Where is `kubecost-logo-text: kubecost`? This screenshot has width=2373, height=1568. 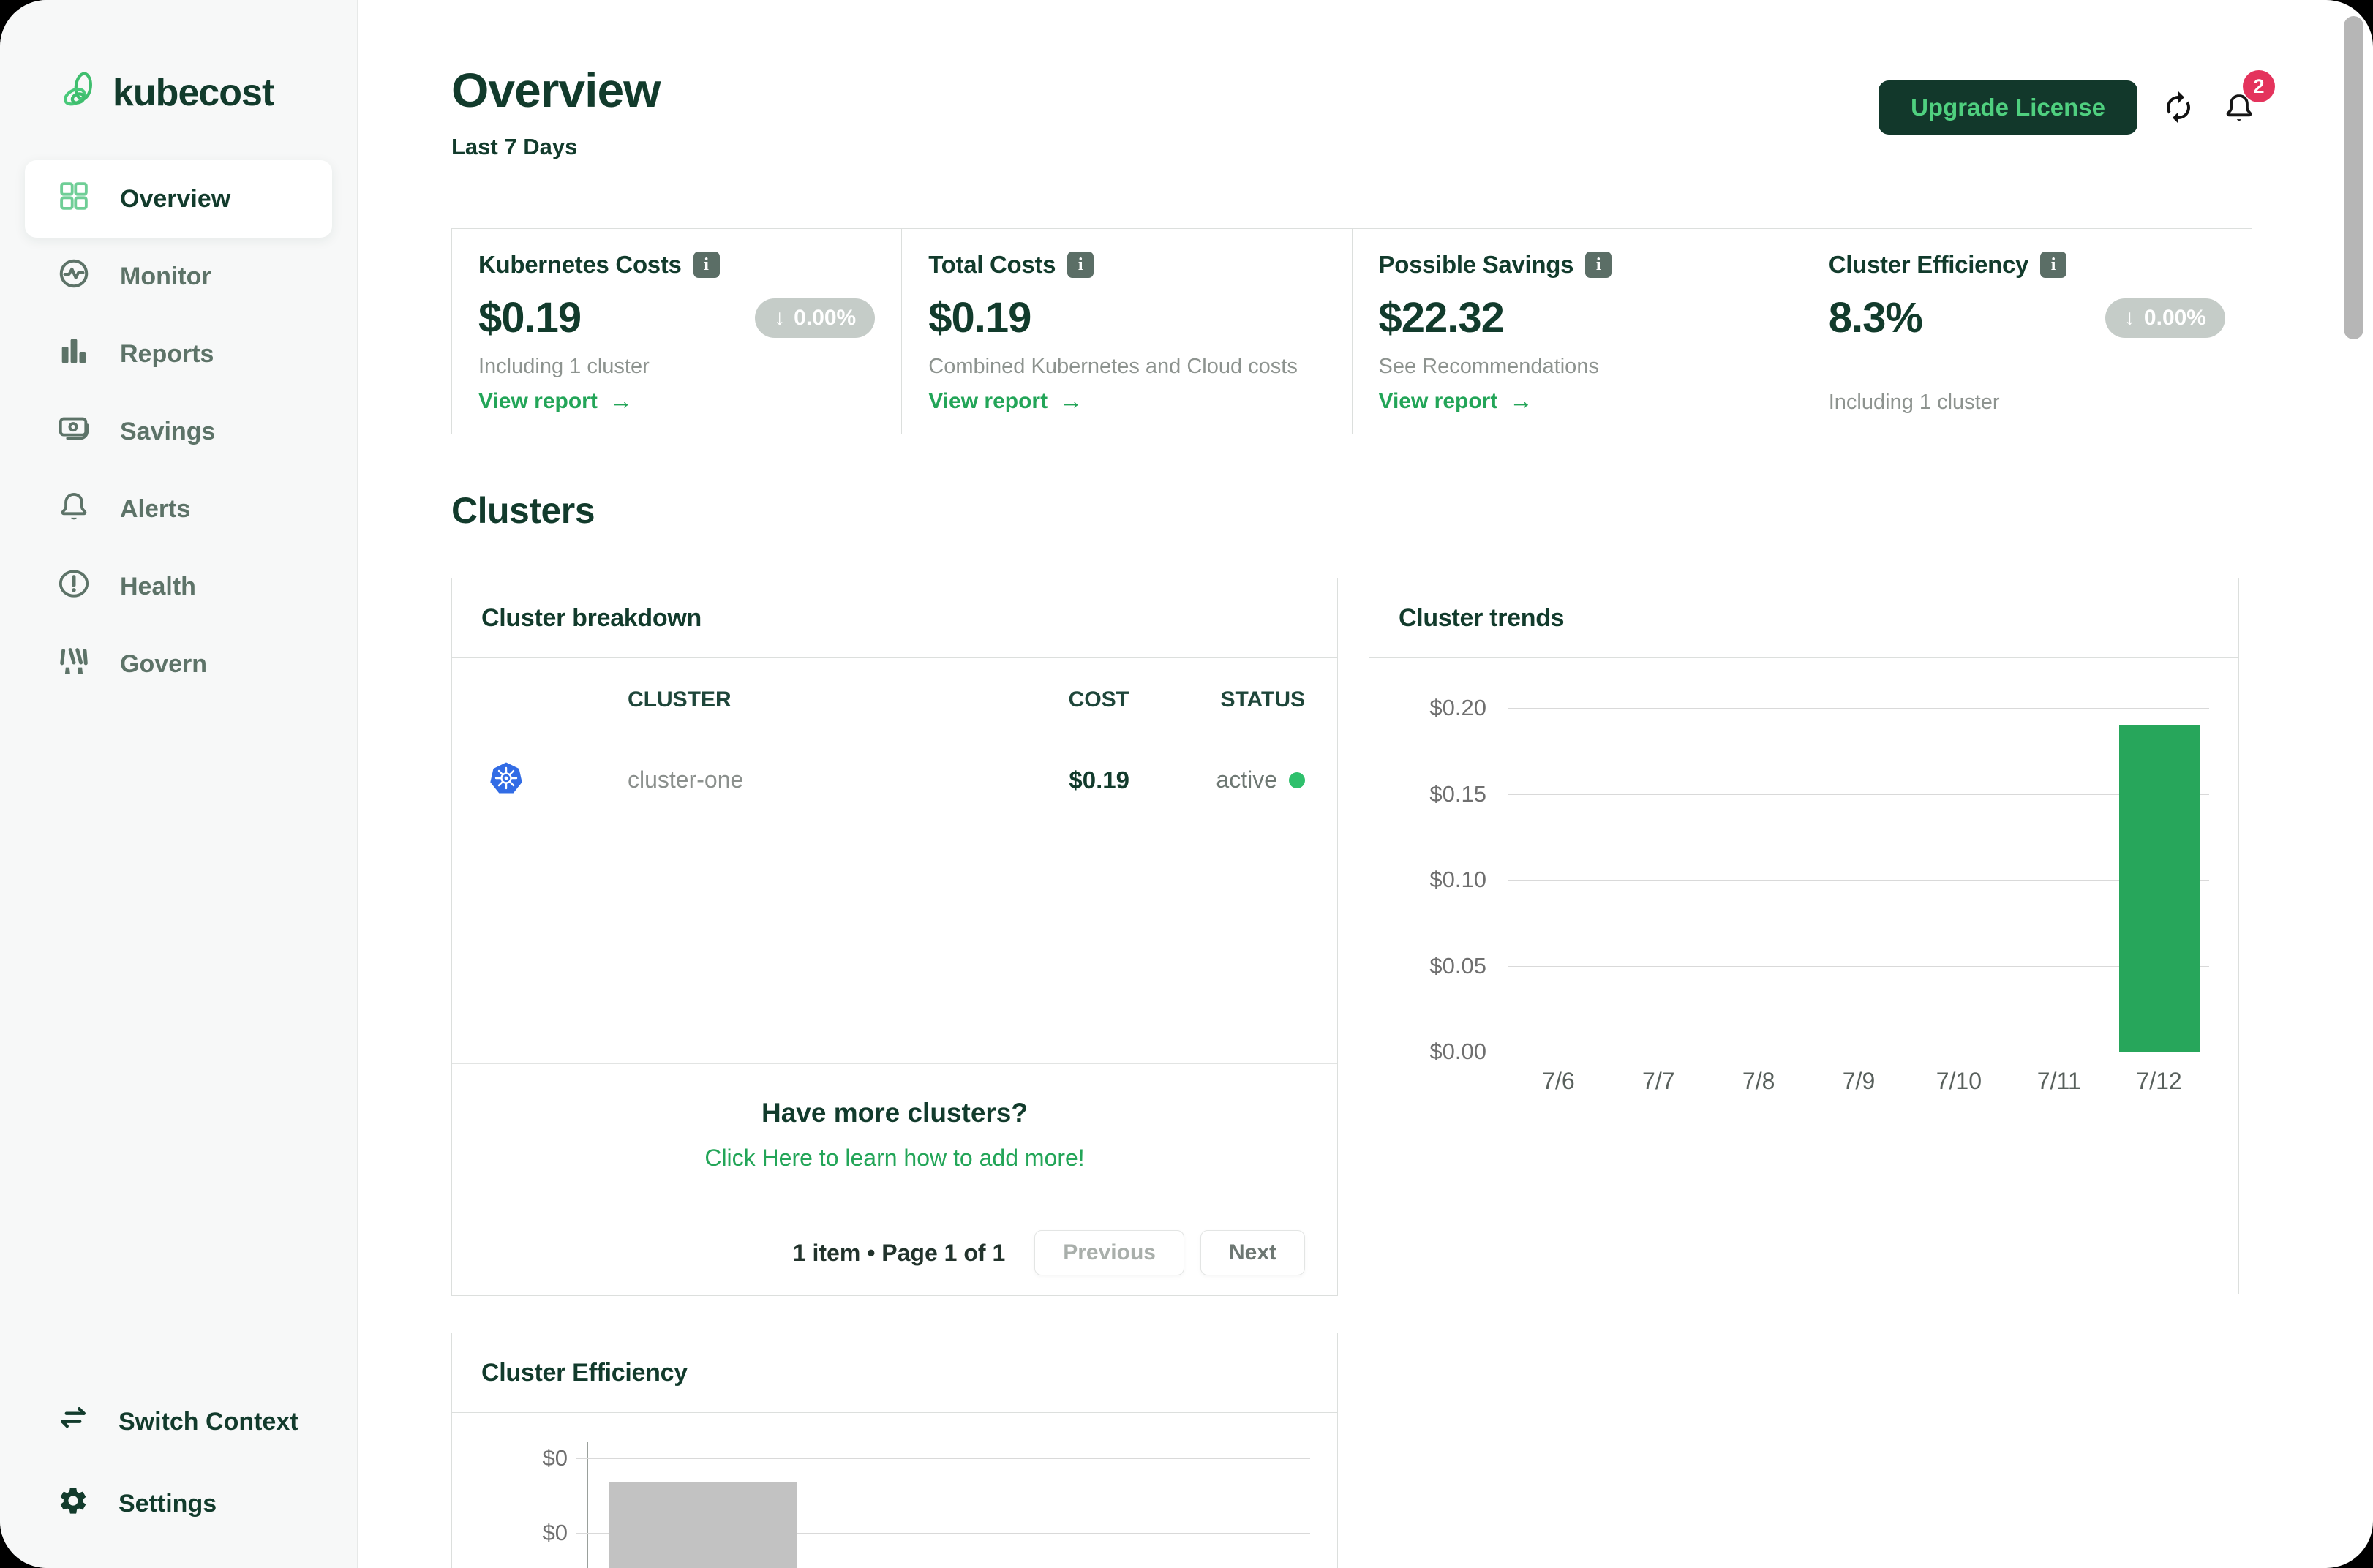
kubecost-logo-text: kubecost is located at coordinates (193, 92).